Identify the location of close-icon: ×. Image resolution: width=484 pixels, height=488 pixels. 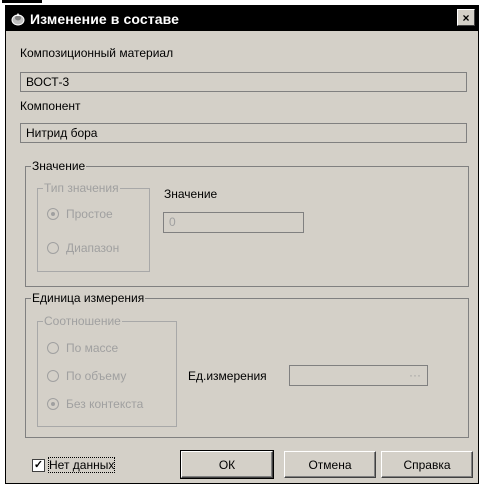
(466, 17).